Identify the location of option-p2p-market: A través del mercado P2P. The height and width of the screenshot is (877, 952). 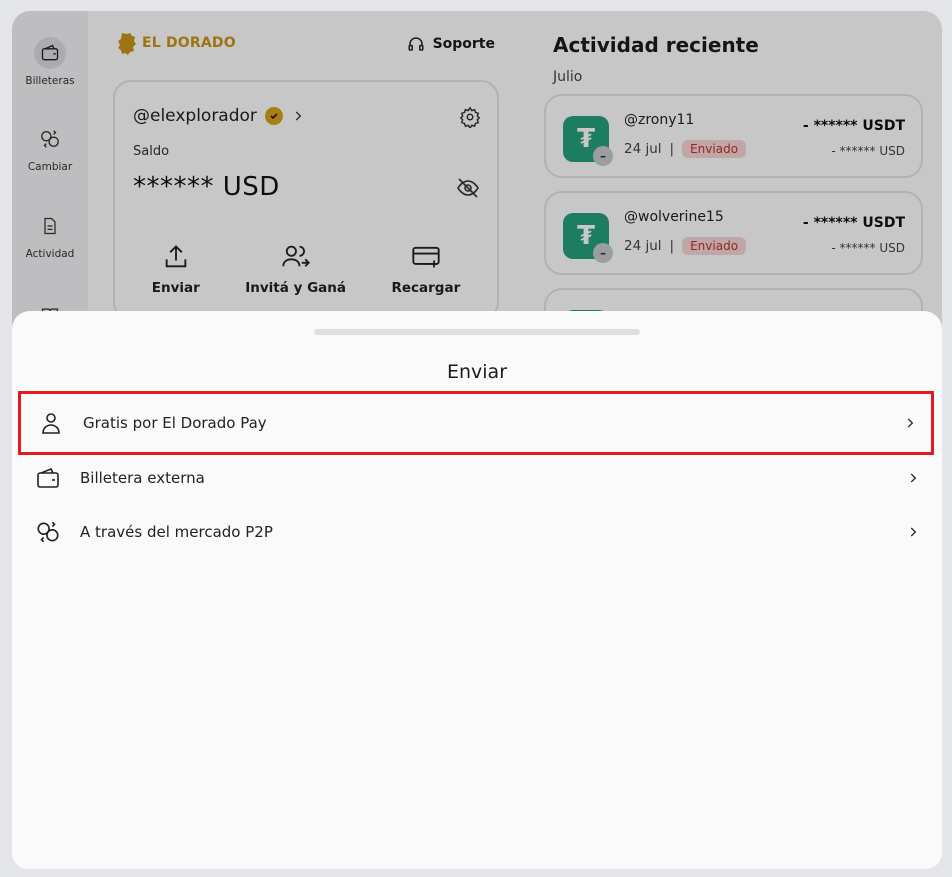
(476, 532).